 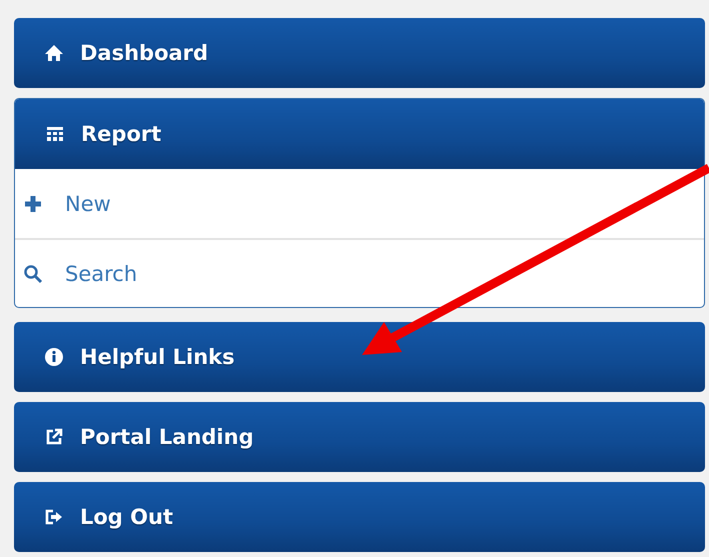 What do you see at coordinates (359, 357) in the screenshot?
I see `menu-item: Helpful Links` at bounding box center [359, 357].